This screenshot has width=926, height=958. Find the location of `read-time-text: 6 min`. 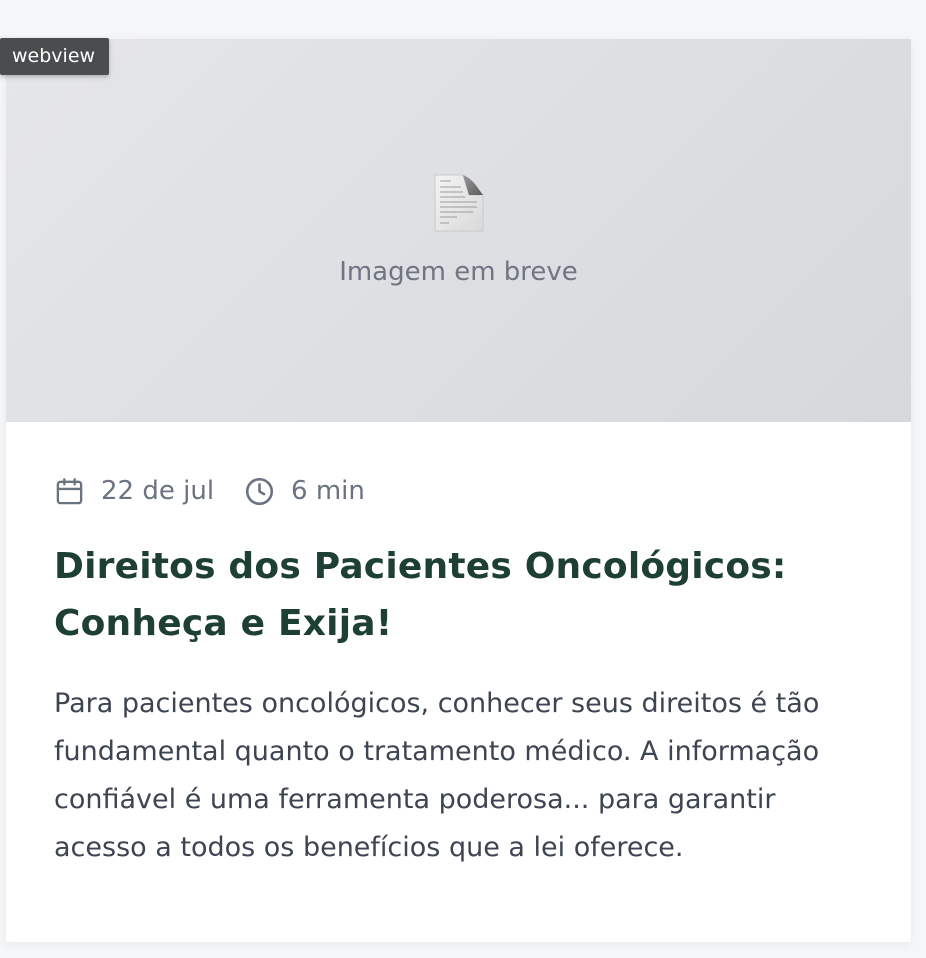

read-time-text: 6 min is located at coordinates (328, 491).